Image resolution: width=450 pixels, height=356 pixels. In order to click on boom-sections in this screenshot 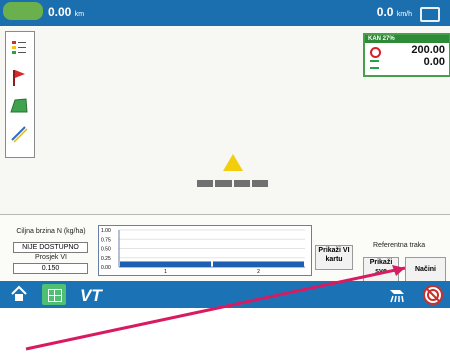, I will do `click(232, 183)`.